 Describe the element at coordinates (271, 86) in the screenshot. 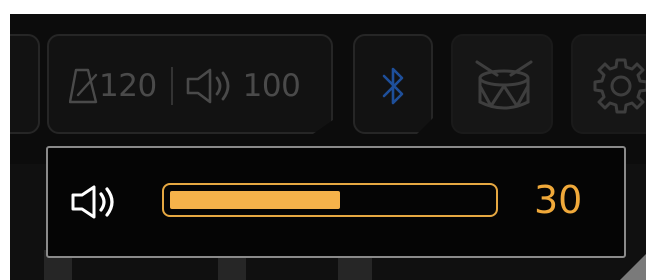

I see `volume-value: 100` at that location.